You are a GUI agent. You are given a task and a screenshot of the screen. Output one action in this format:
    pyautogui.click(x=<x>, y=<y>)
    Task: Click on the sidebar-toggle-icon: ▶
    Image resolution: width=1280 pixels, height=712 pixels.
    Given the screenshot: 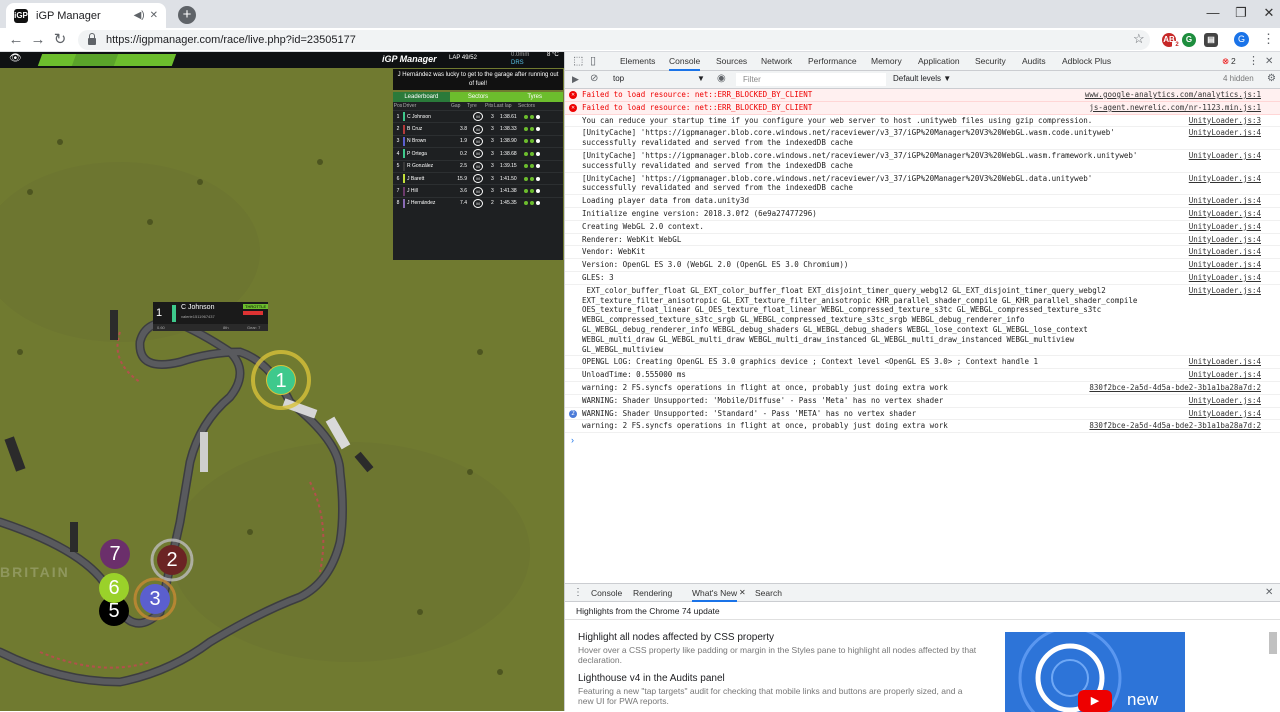 What is the action you would take?
    pyautogui.click(x=575, y=79)
    